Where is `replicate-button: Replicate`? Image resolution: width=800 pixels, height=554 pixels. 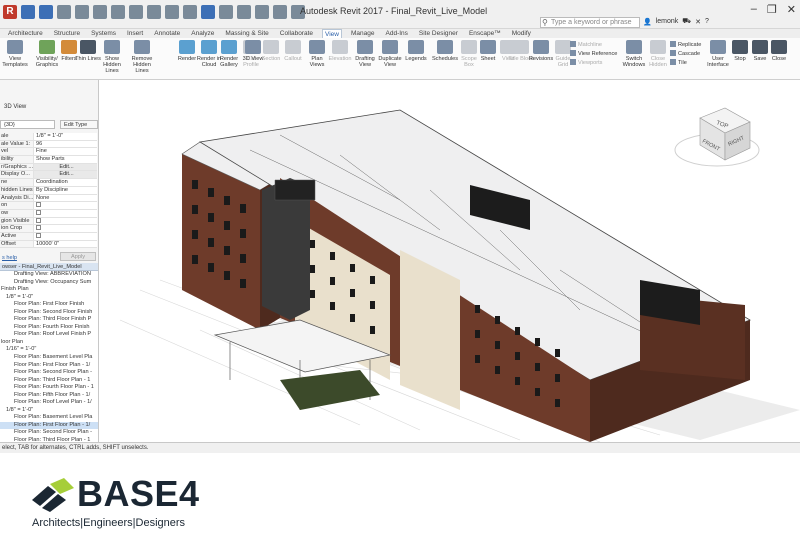
replicate-button: Replicate is located at coordinates (685, 44).